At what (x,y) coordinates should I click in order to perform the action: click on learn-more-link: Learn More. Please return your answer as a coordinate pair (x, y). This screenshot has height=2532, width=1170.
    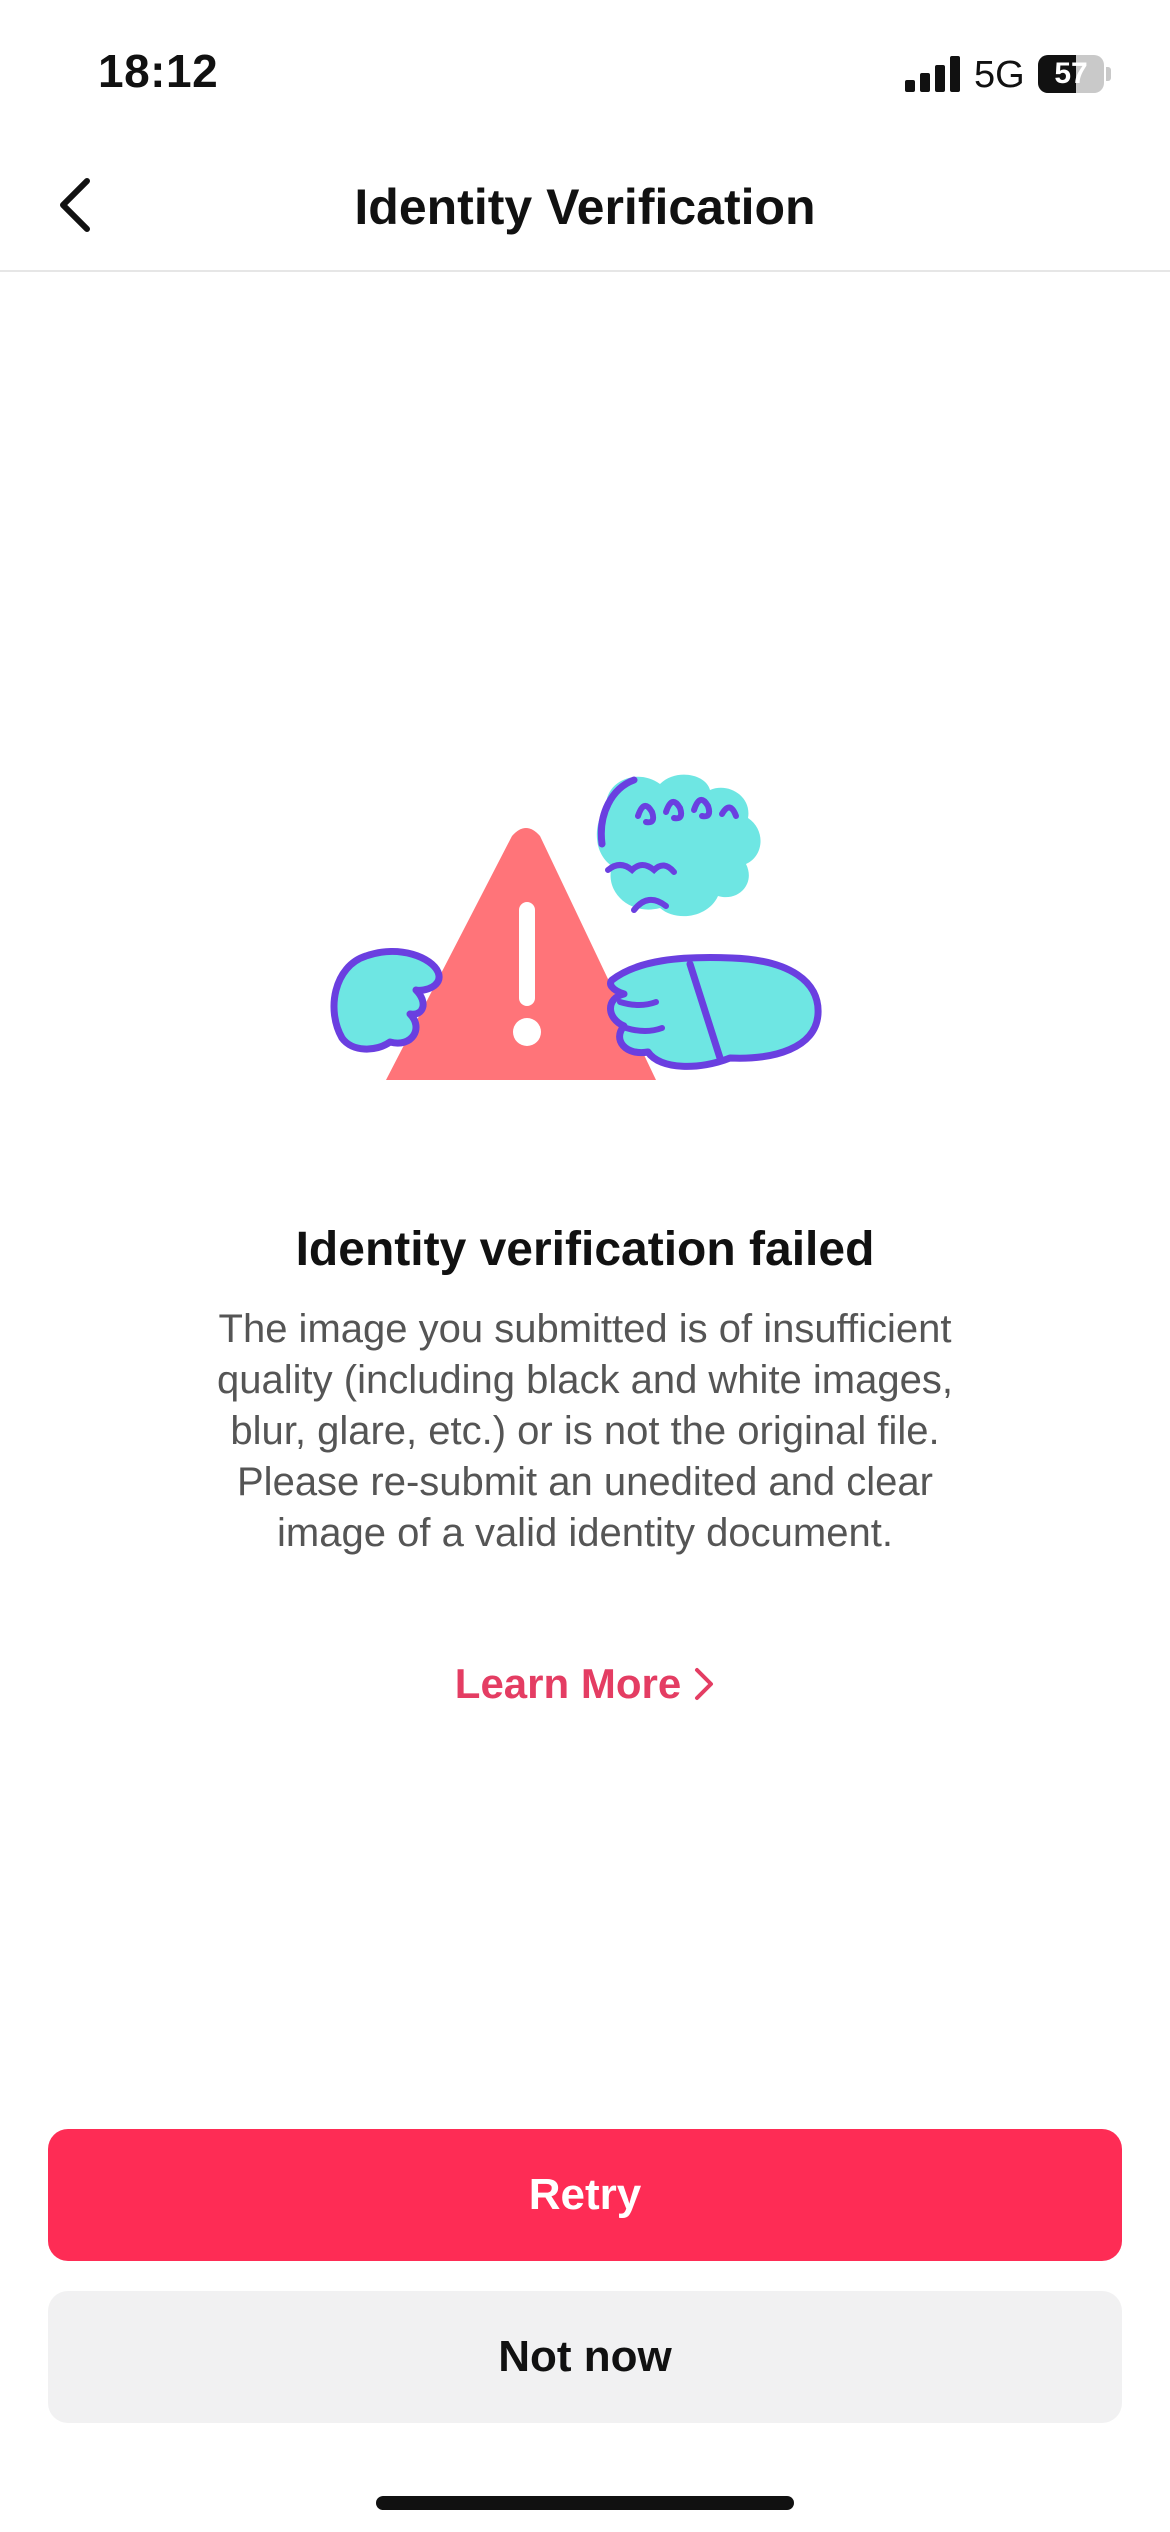
    Looking at the image, I should click on (585, 1684).